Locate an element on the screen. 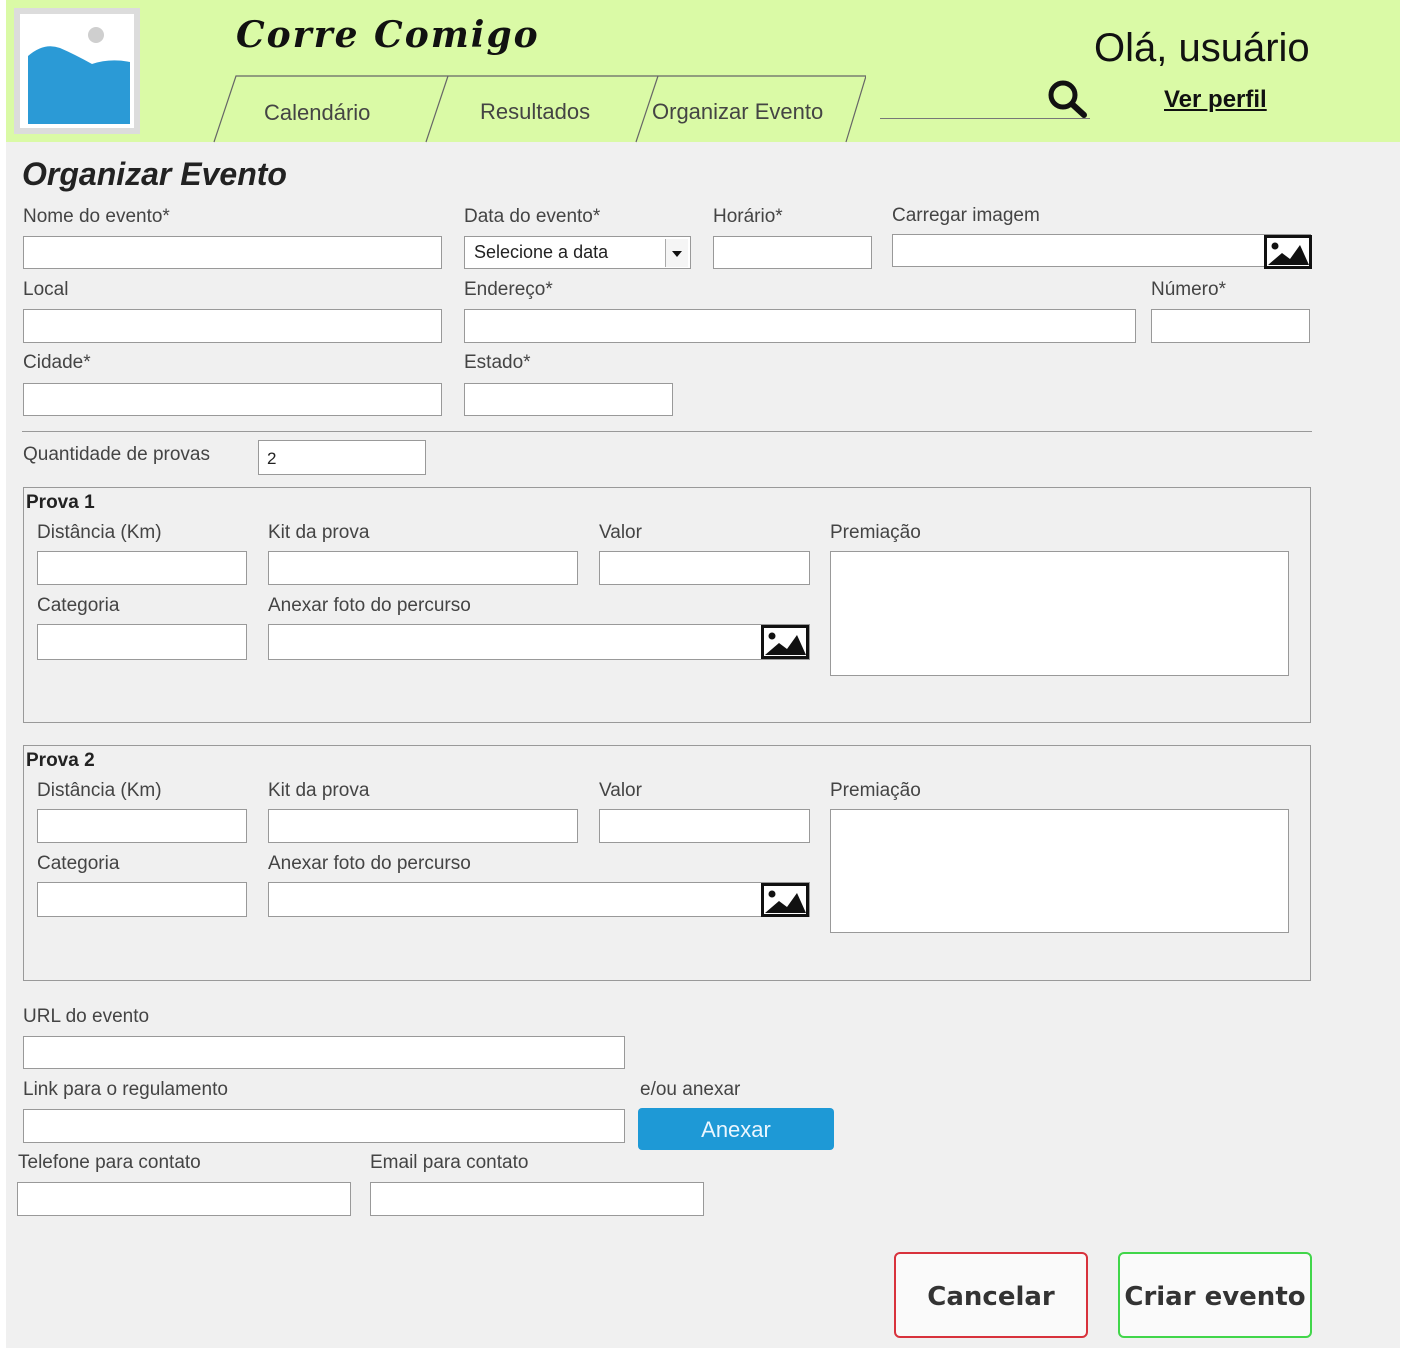 This screenshot has width=1407, height=1348. tab-calendario: Calendário is located at coordinates (317, 113).